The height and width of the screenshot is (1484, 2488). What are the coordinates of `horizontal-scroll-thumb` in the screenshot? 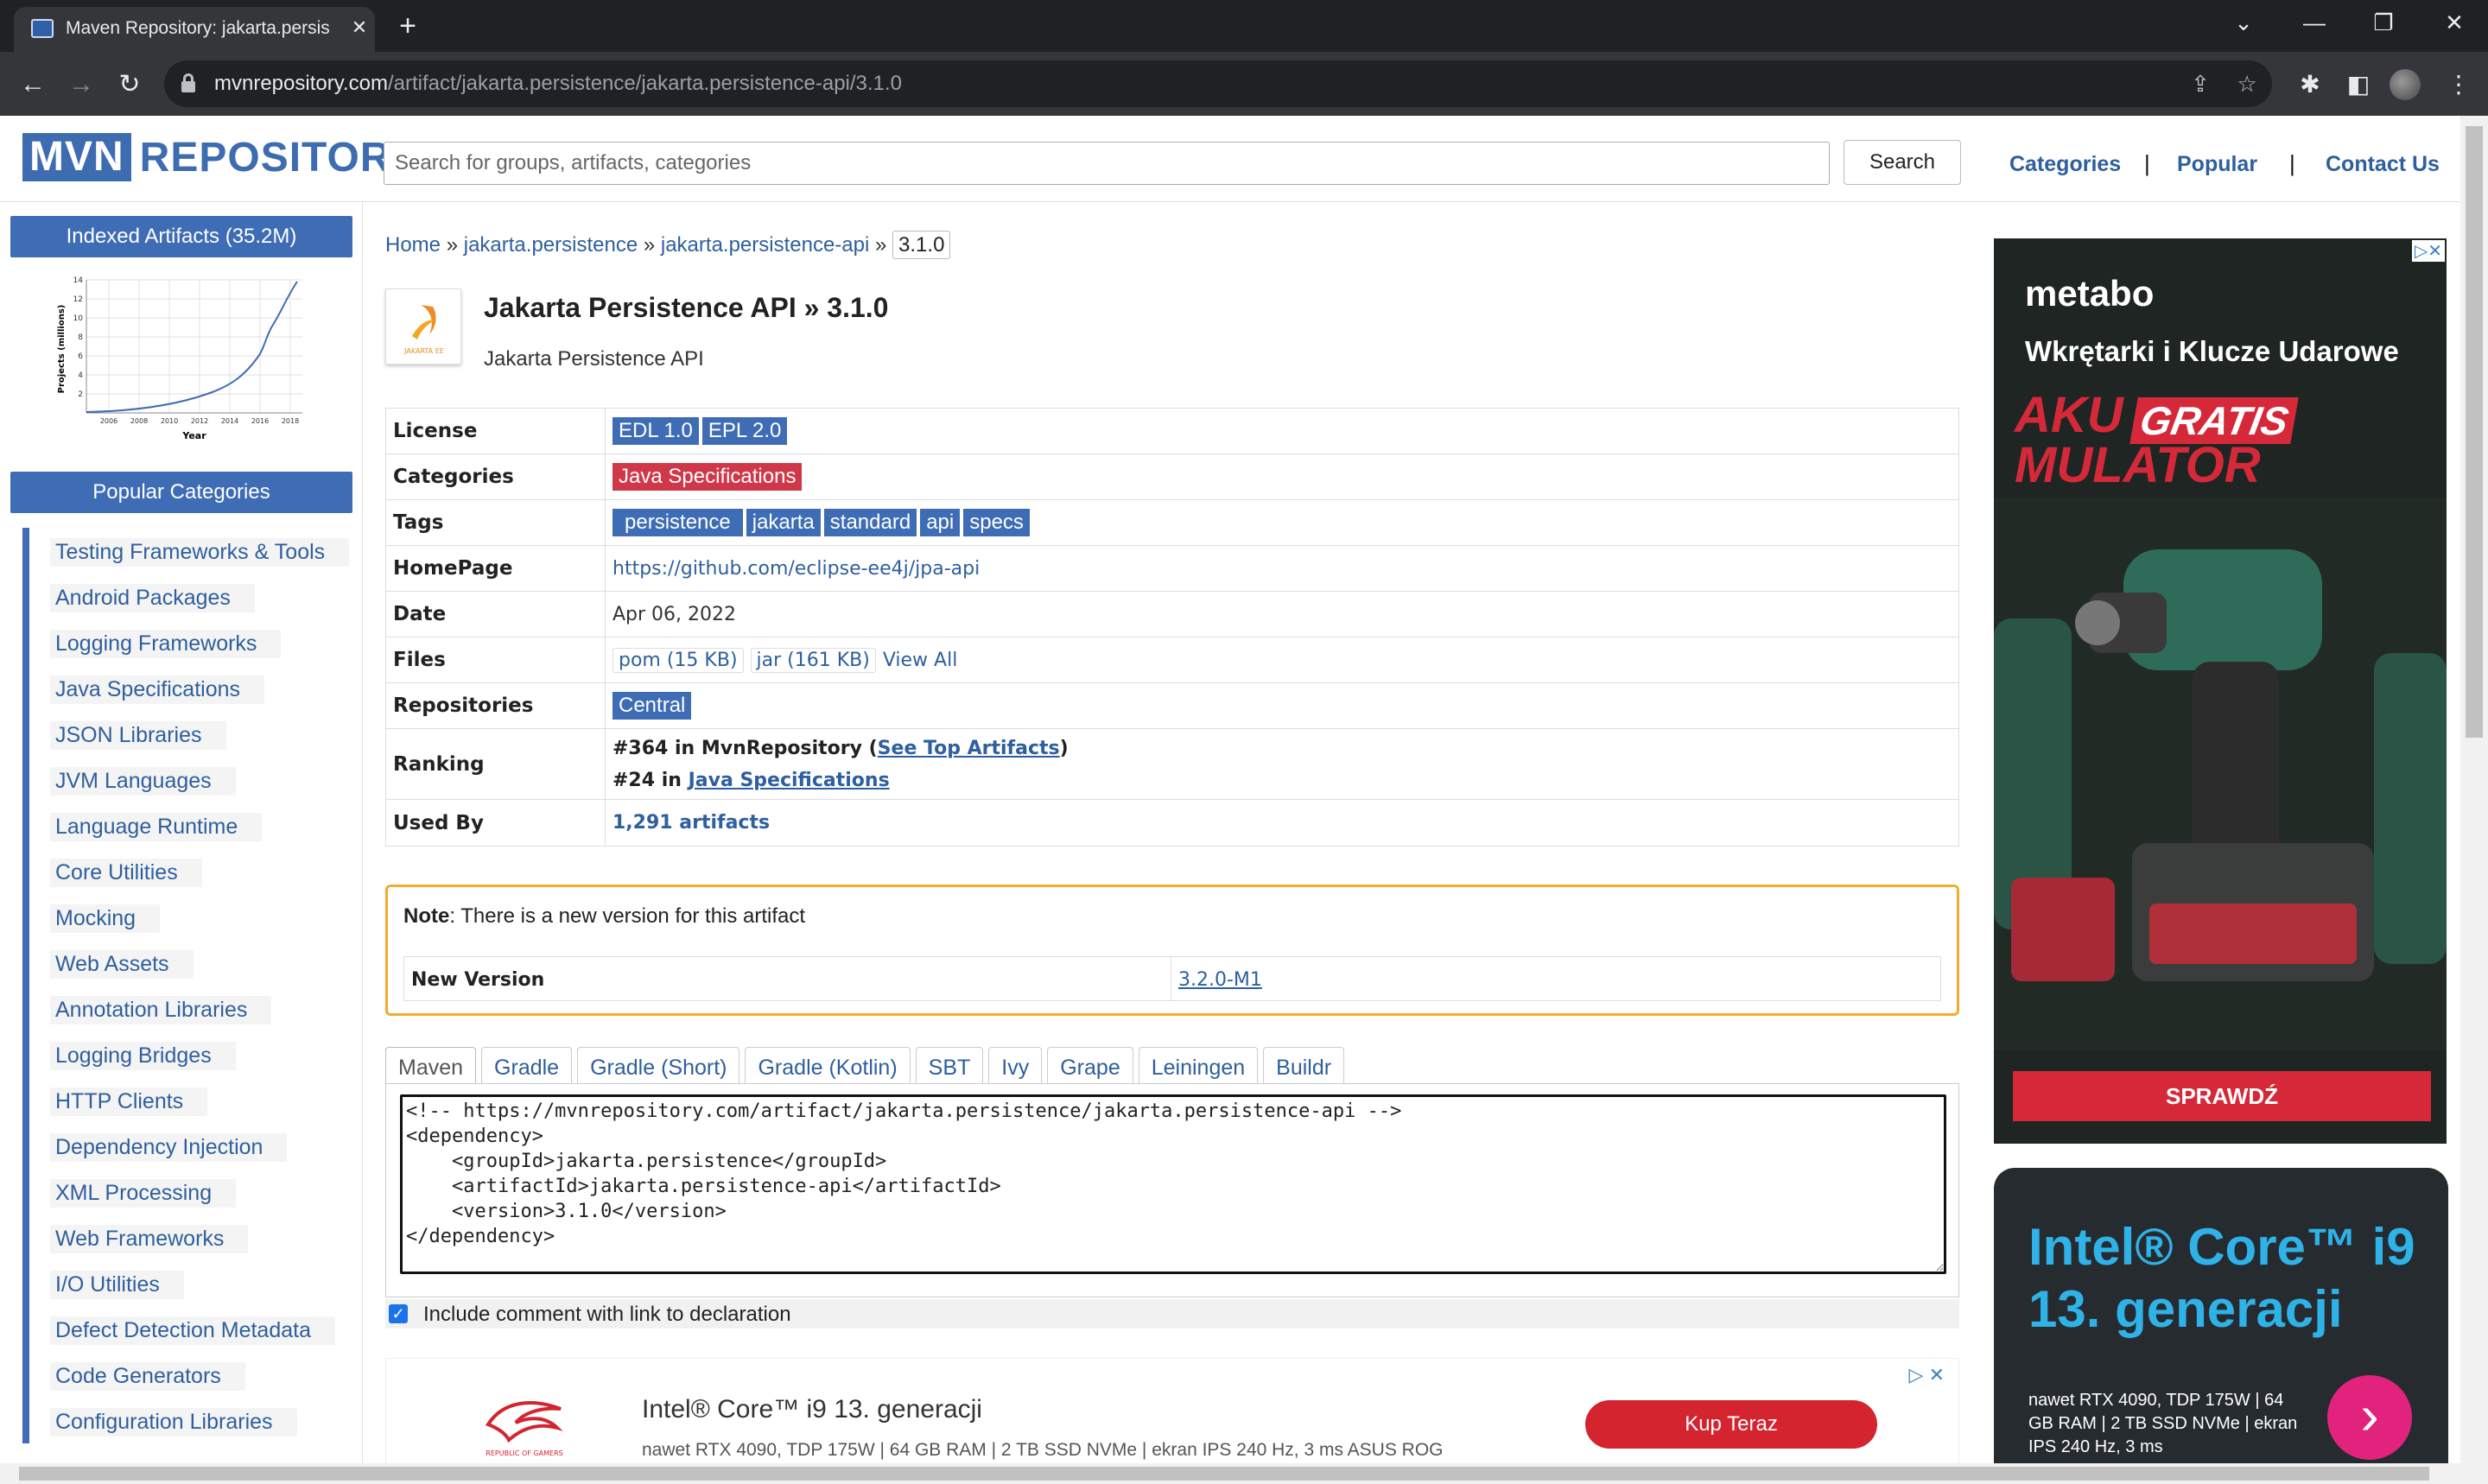 It's located at (1224, 1474).